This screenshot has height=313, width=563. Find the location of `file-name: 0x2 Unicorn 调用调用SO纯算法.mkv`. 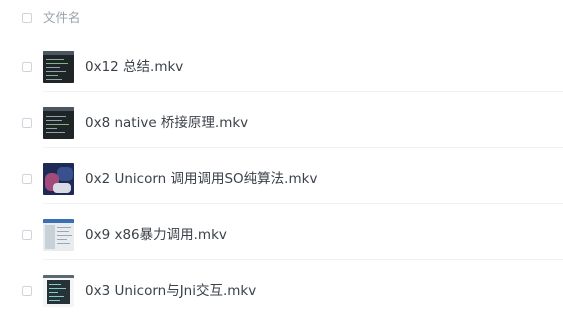

file-name: 0x2 Unicorn 调用调用SO纯算法.mkv is located at coordinates (201, 179).